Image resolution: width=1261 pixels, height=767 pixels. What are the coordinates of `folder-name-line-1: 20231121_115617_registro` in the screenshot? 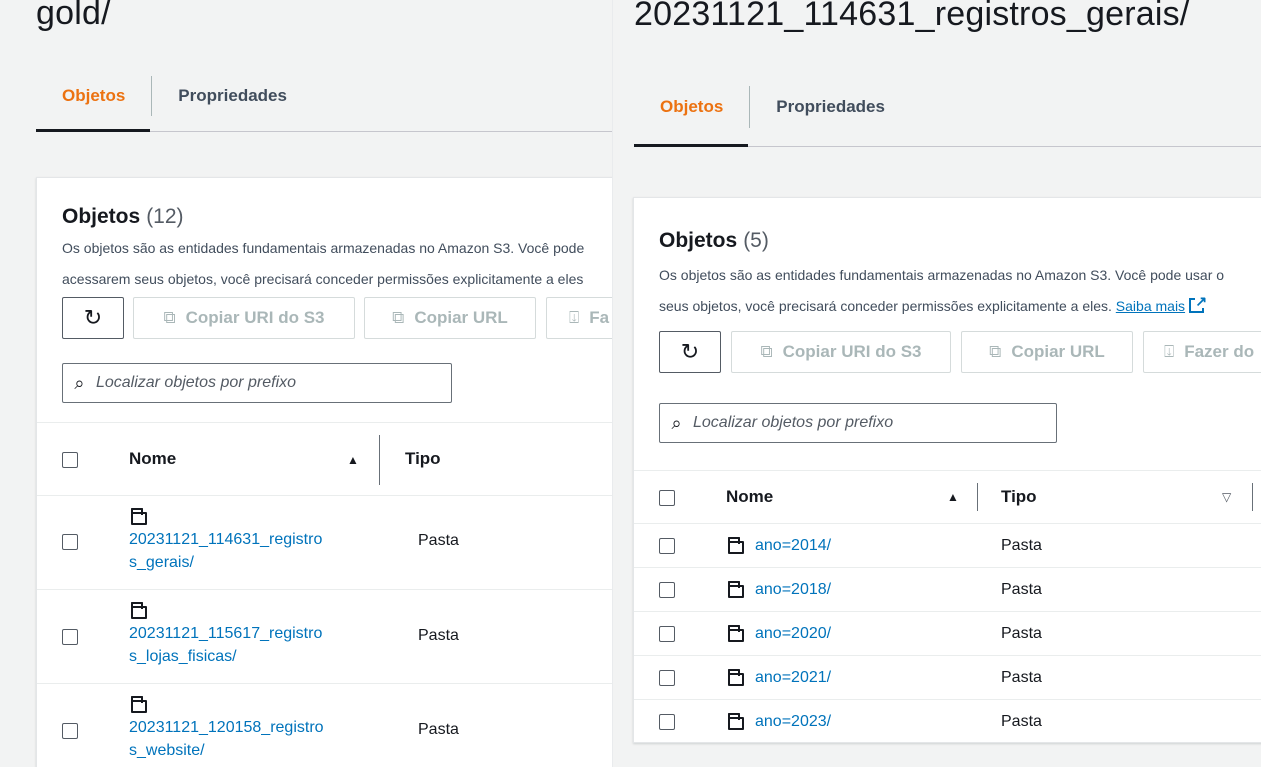 It's located at (225, 633).